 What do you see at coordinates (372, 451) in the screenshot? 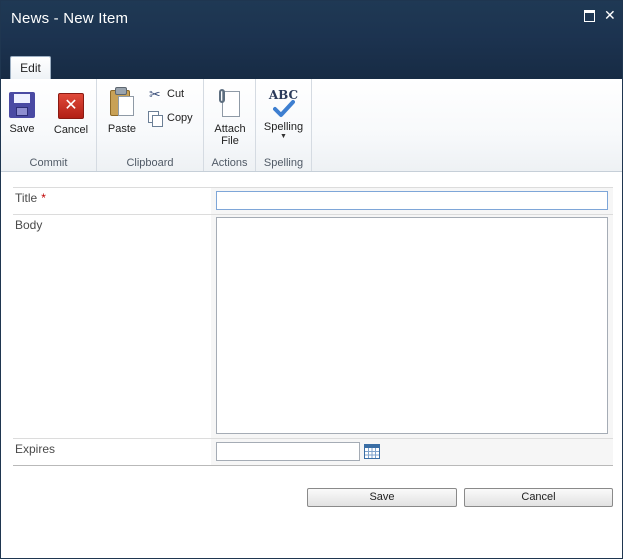
I see `calendar-icon` at bounding box center [372, 451].